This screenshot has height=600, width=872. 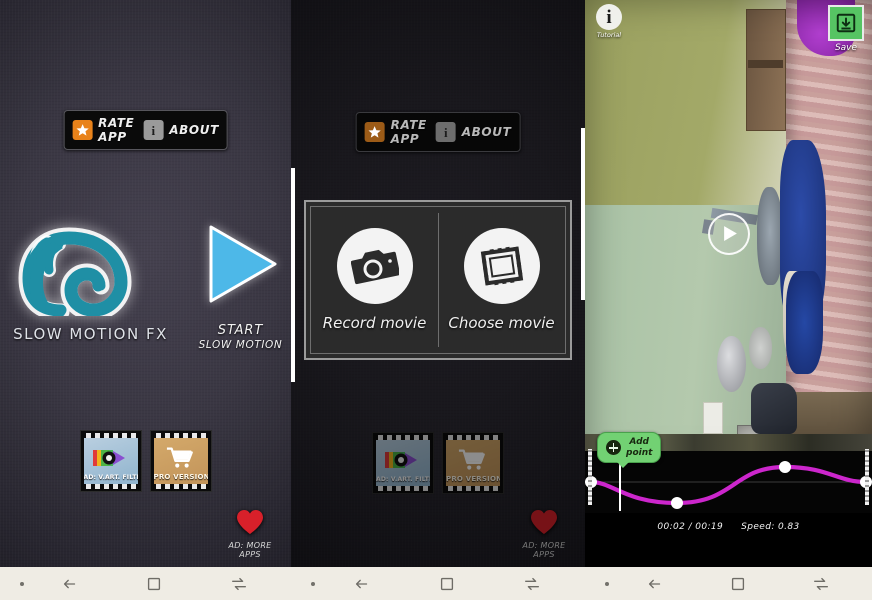 I want to click on more-apps-line2: APPS, so click(x=250, y=554).